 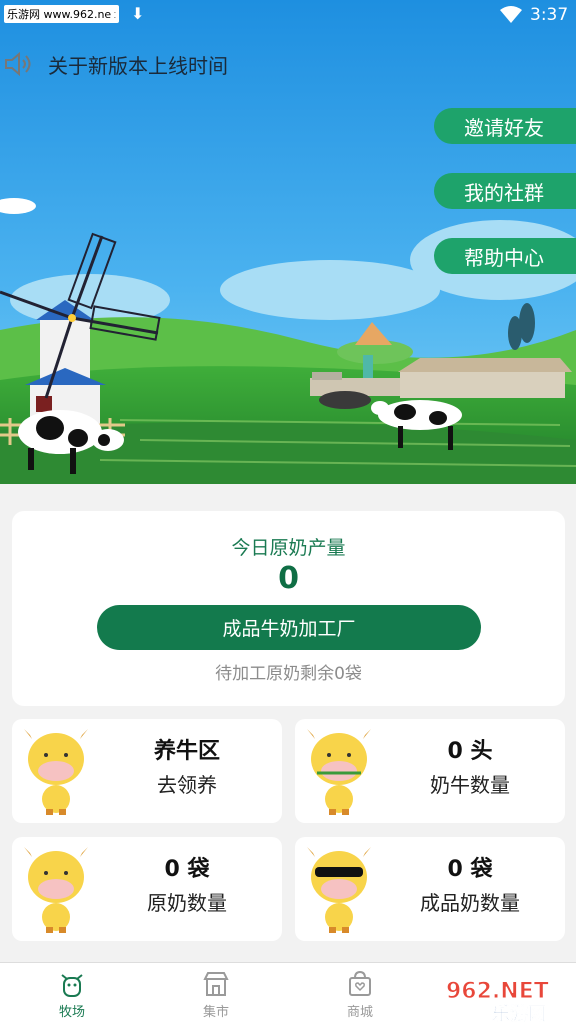 I want to click on milk-factory-button: 成品牛奶加工厂, so click(x=289, y=627).